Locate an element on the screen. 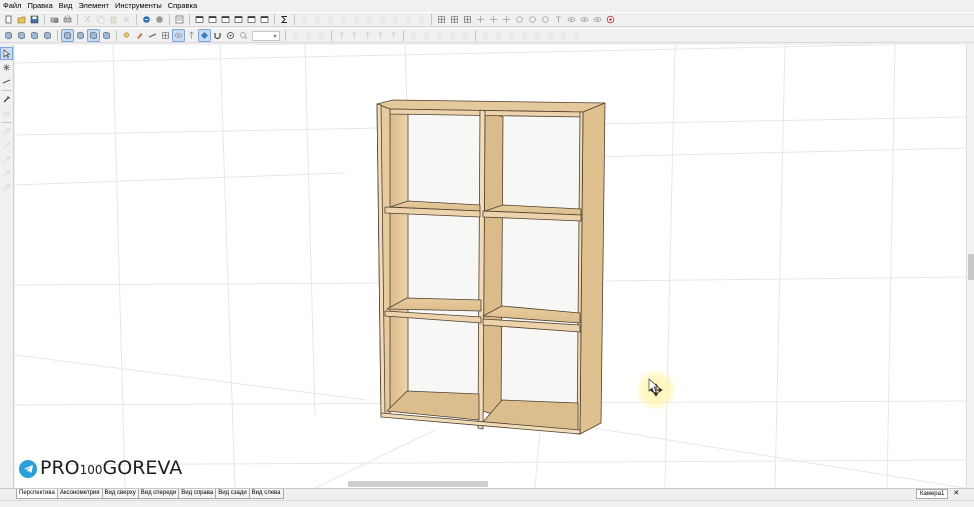 This screenshot has width=974, height=507. light-icon is located at coordinates (126, 35).